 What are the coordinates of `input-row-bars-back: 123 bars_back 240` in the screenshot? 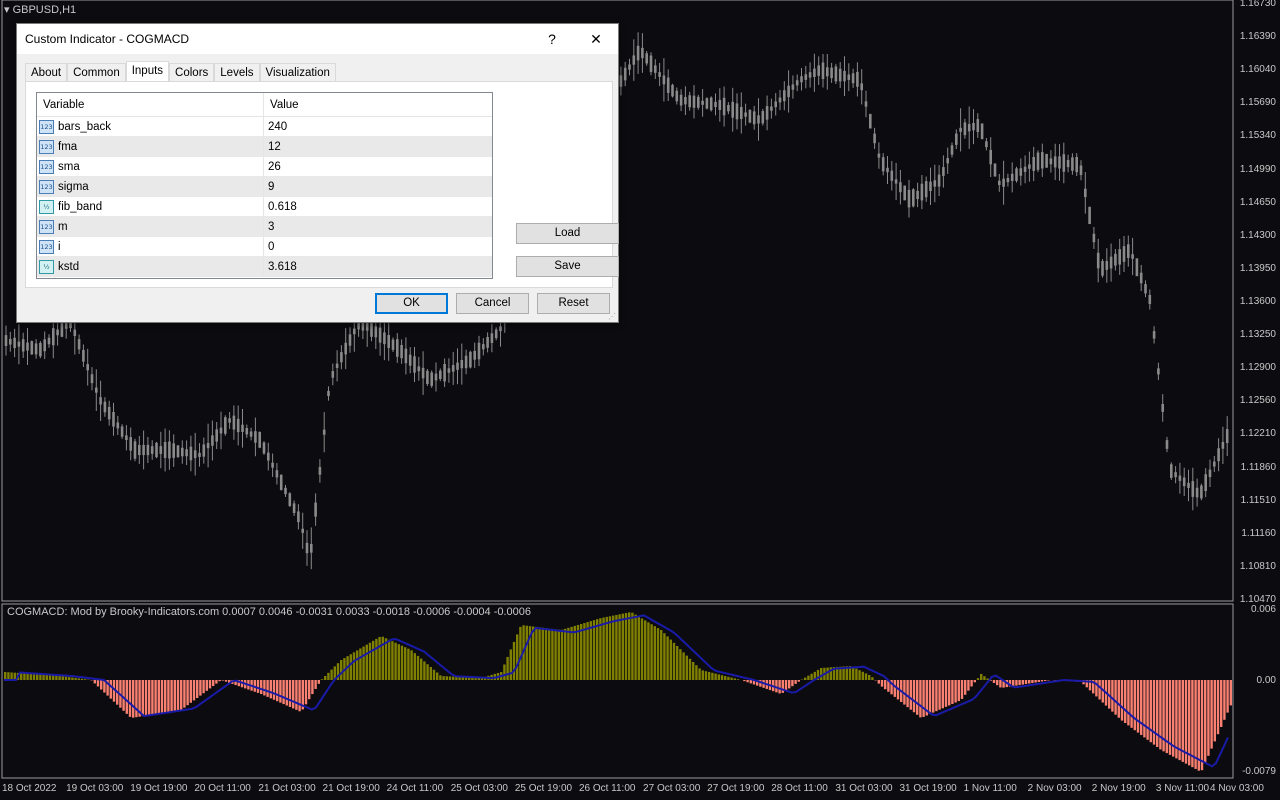 It's located at (264, 127).